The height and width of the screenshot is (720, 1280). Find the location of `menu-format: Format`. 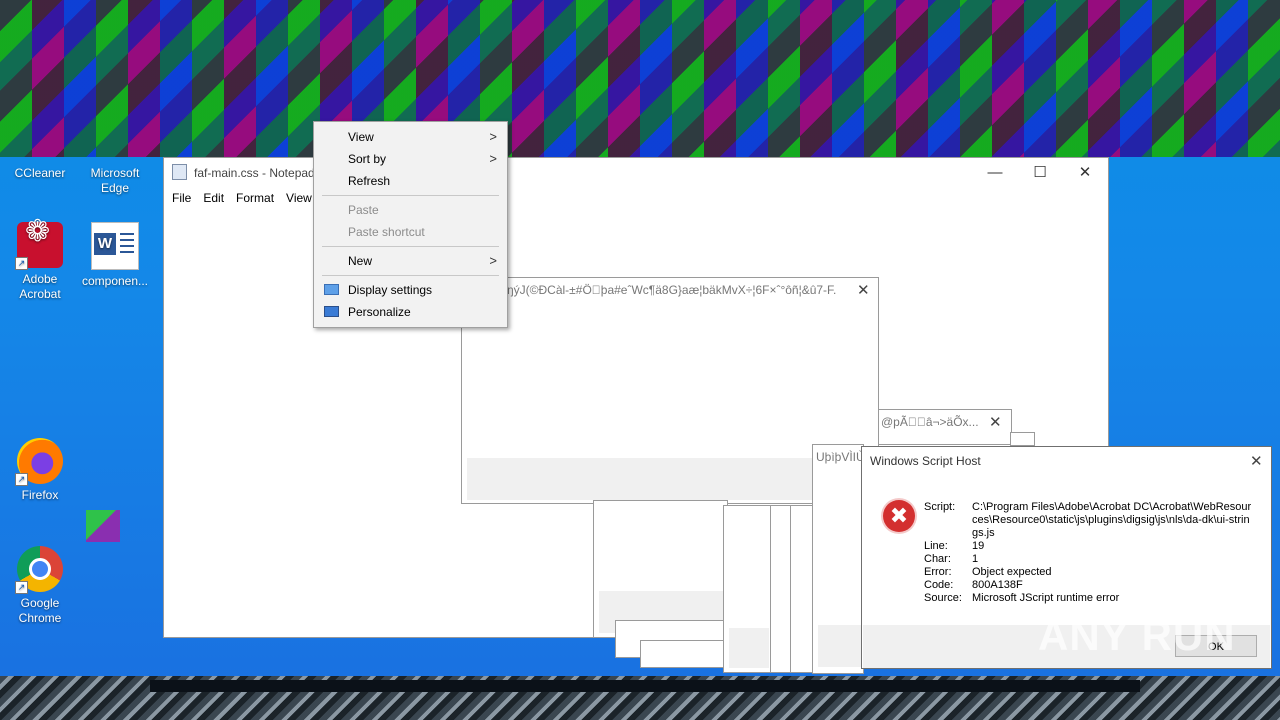

menu-format: Format is located at coordinates (255, 198).